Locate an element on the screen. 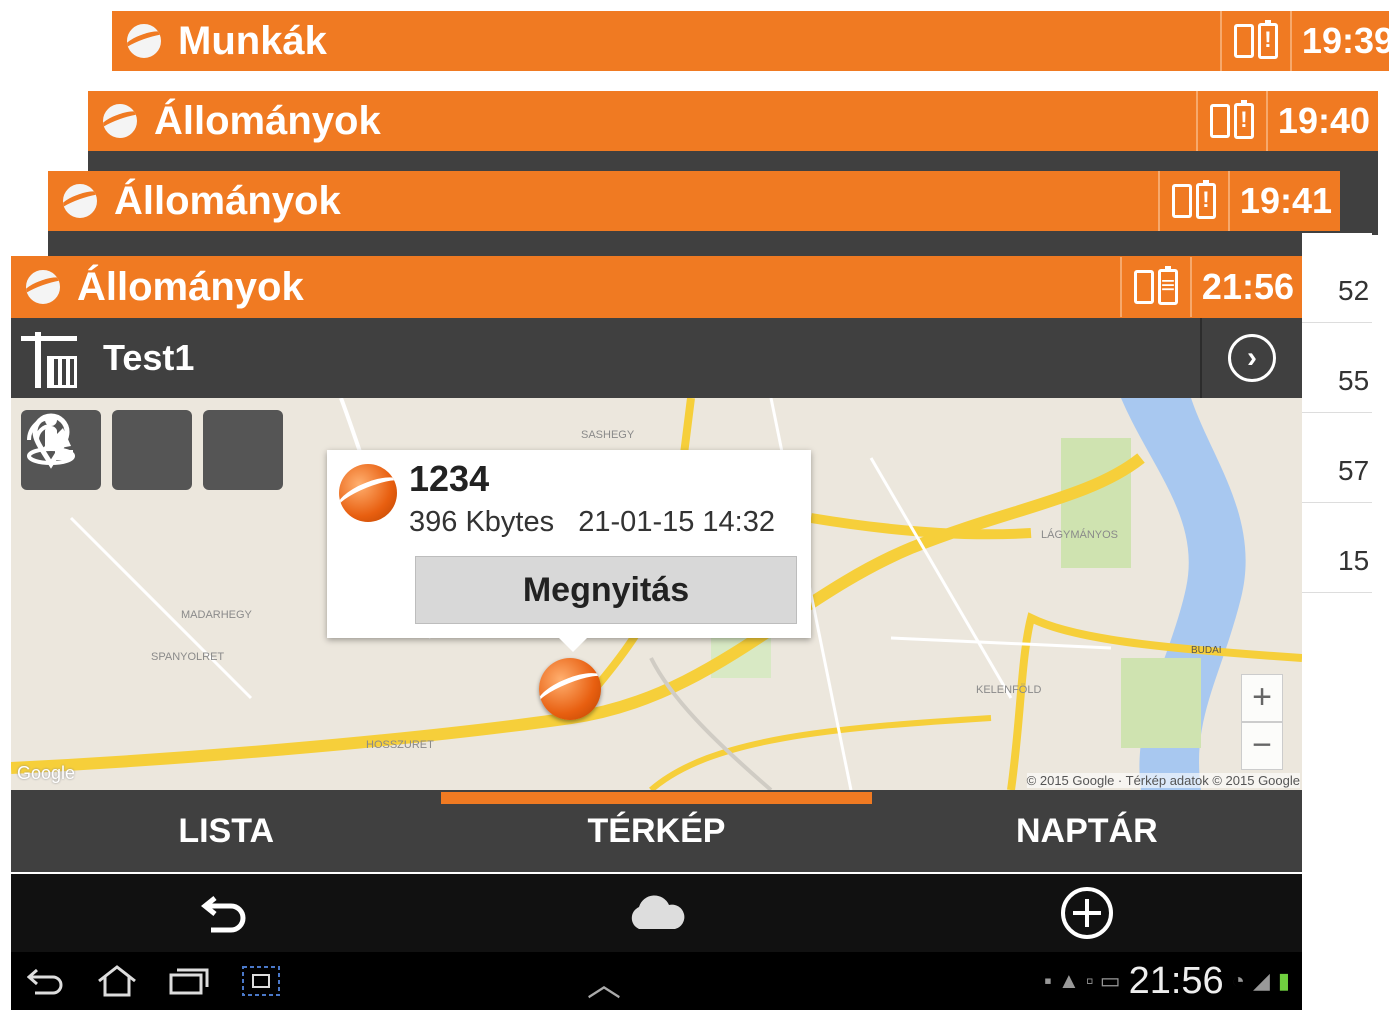 This screenshot has height=1010, width=1389. view-tabs: LISTA TÉRKÉP NAPTÁR is located at coordinates (656, 831).